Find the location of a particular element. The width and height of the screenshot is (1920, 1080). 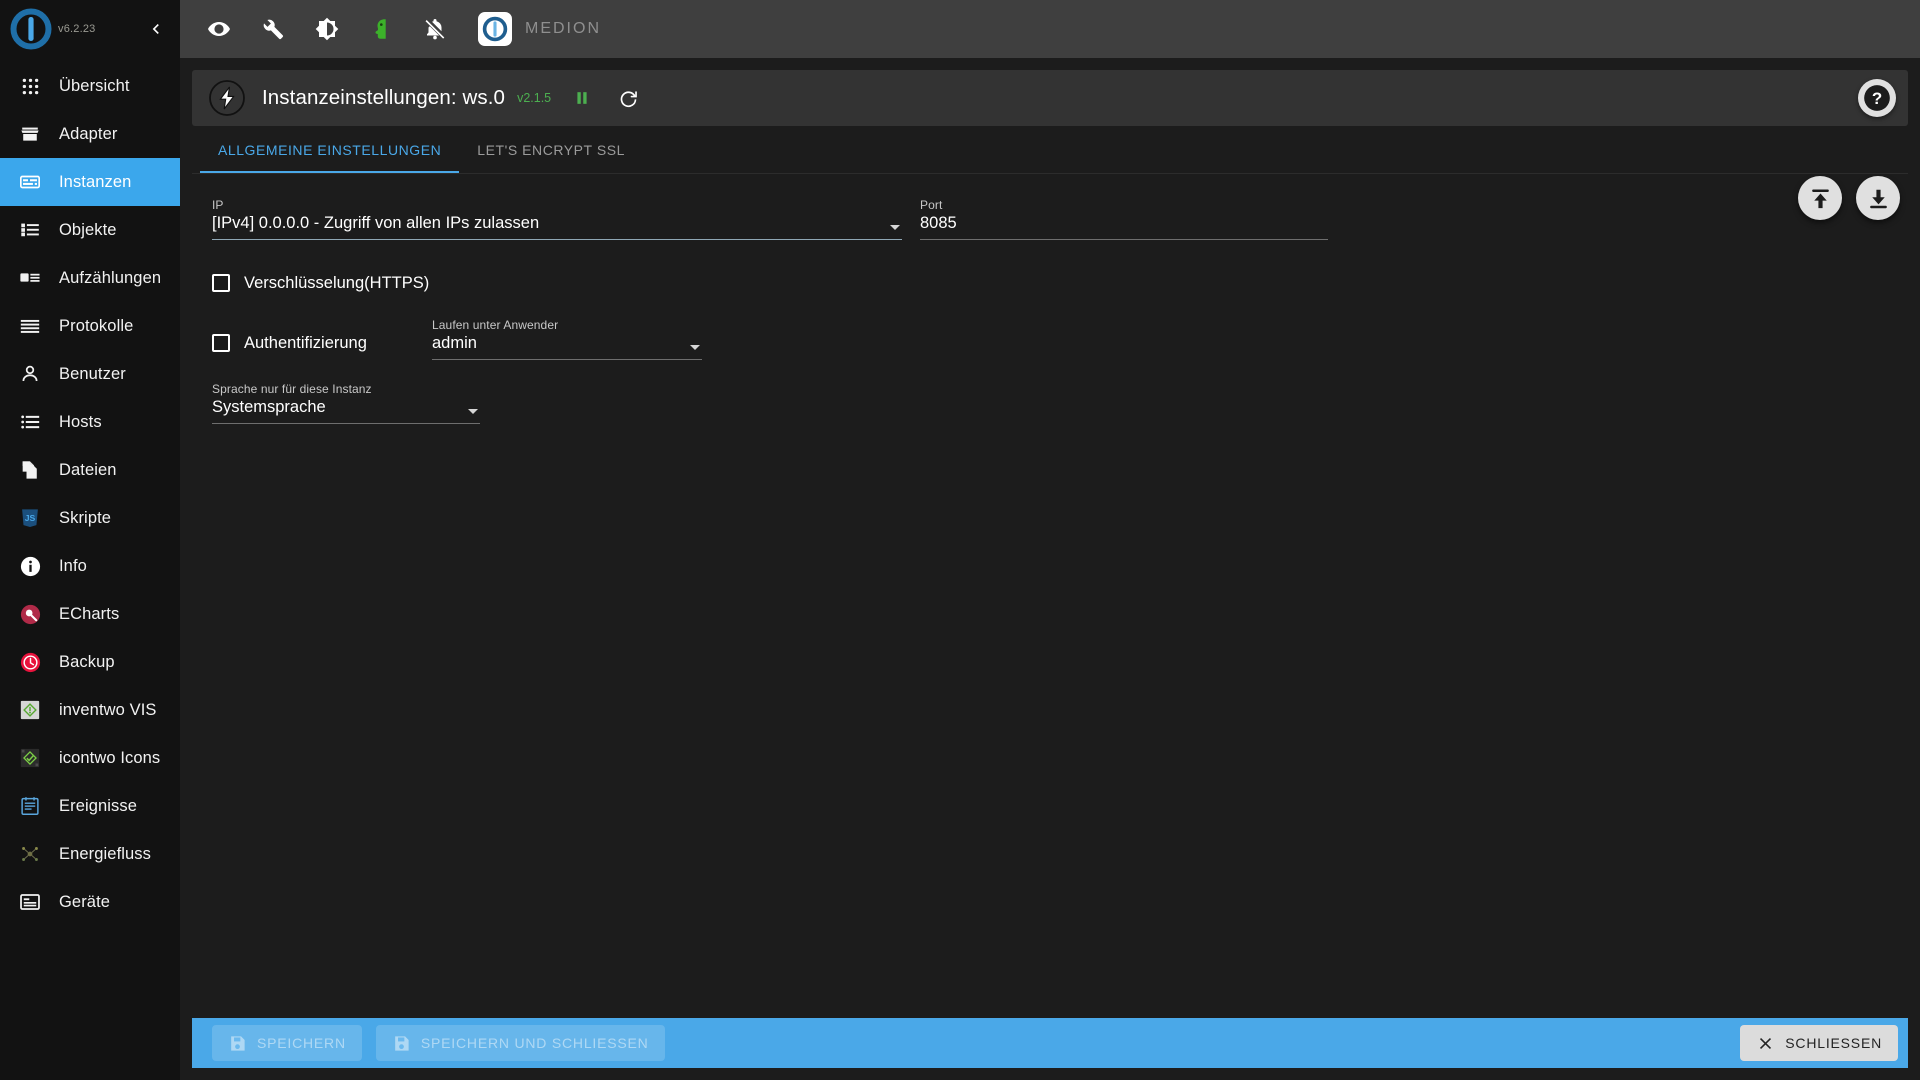

visibility-eye-icon is located at coordinates (219, 29).